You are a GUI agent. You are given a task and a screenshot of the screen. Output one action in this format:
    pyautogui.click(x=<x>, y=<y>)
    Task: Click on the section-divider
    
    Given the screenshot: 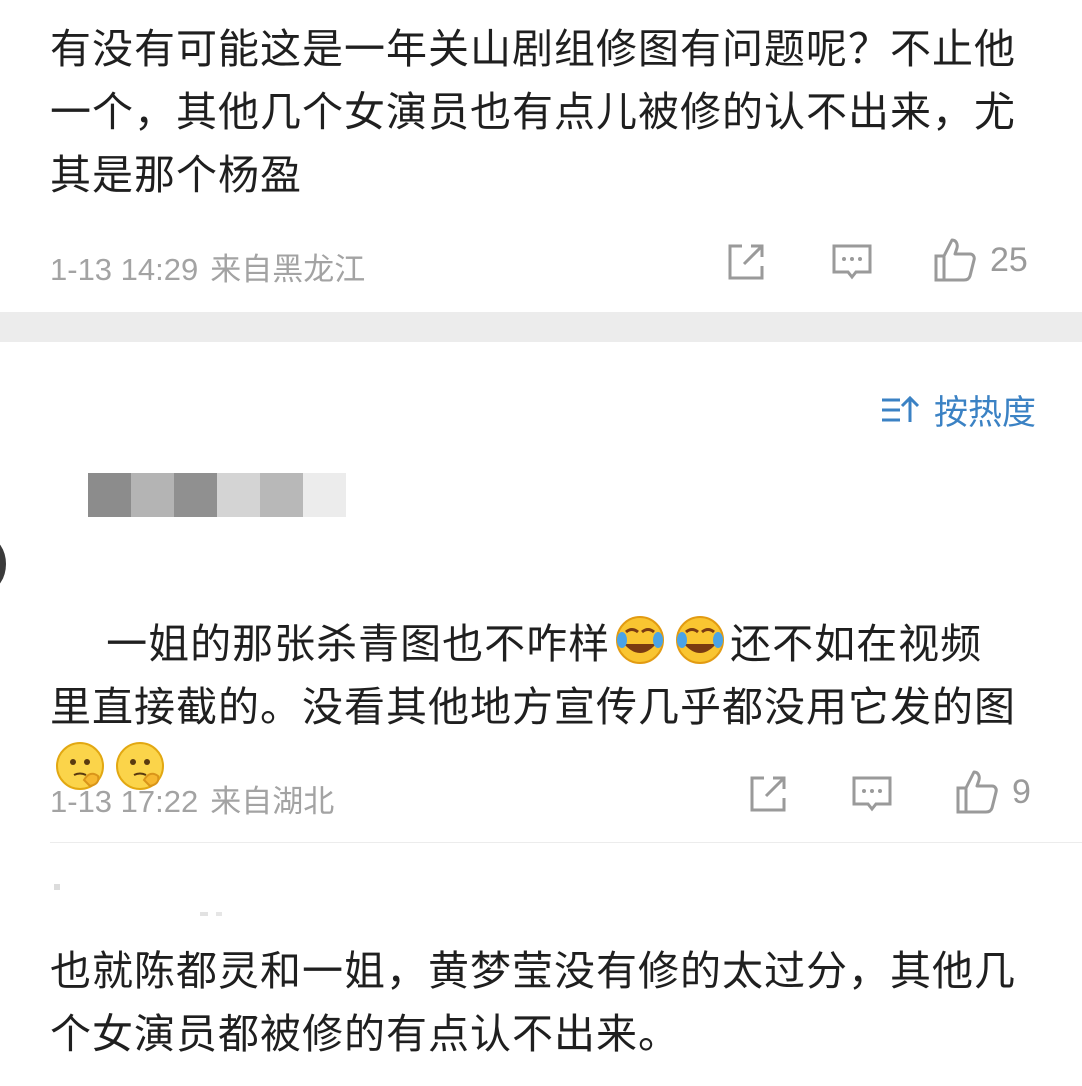 What is the action you would take?
    pyautogui.click(x=541, y=327)
    